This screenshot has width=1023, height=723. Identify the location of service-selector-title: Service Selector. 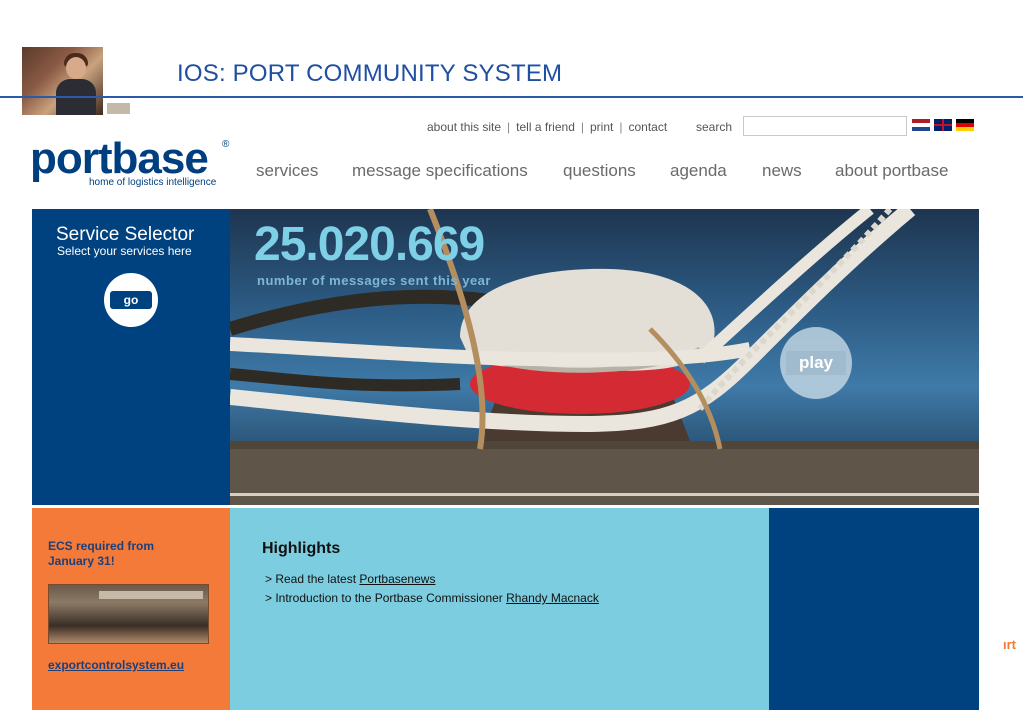
(125, 234).